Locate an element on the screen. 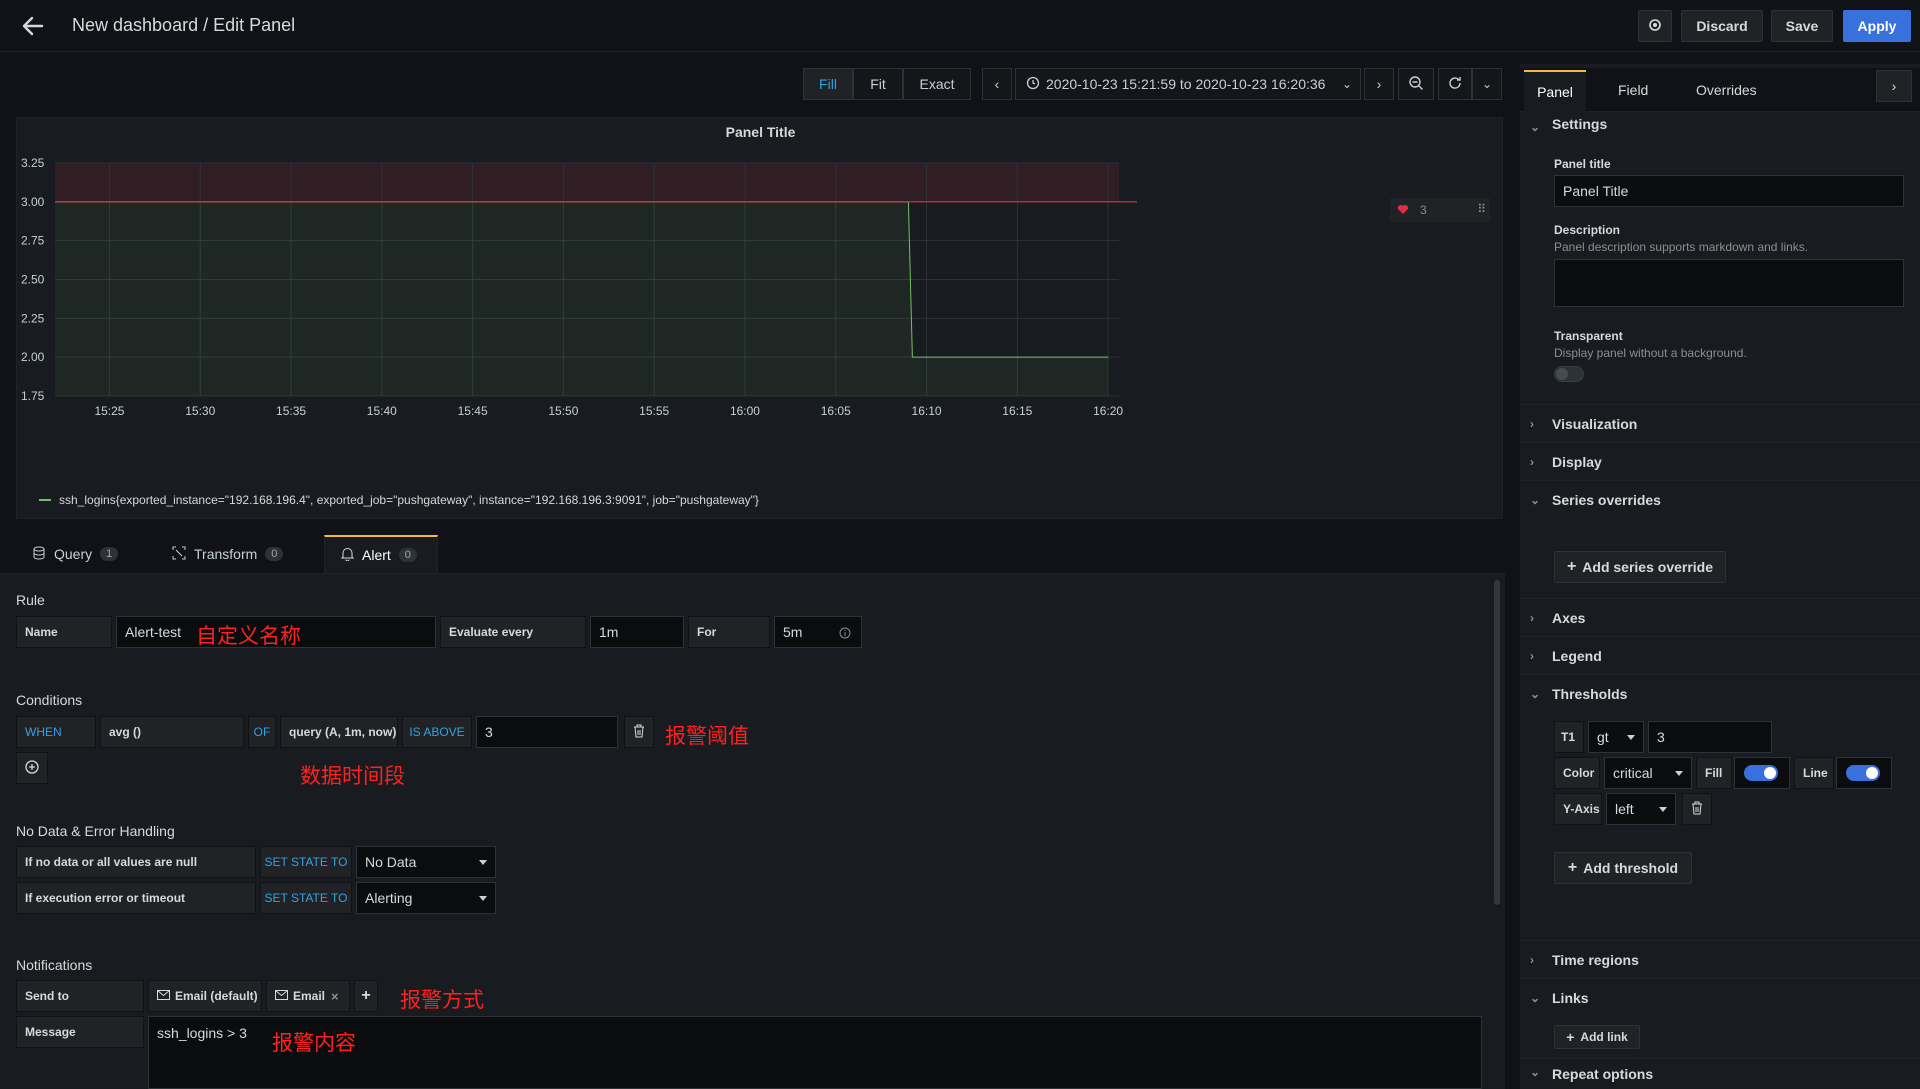  line-toggle is located at coordinates (1863, 773).